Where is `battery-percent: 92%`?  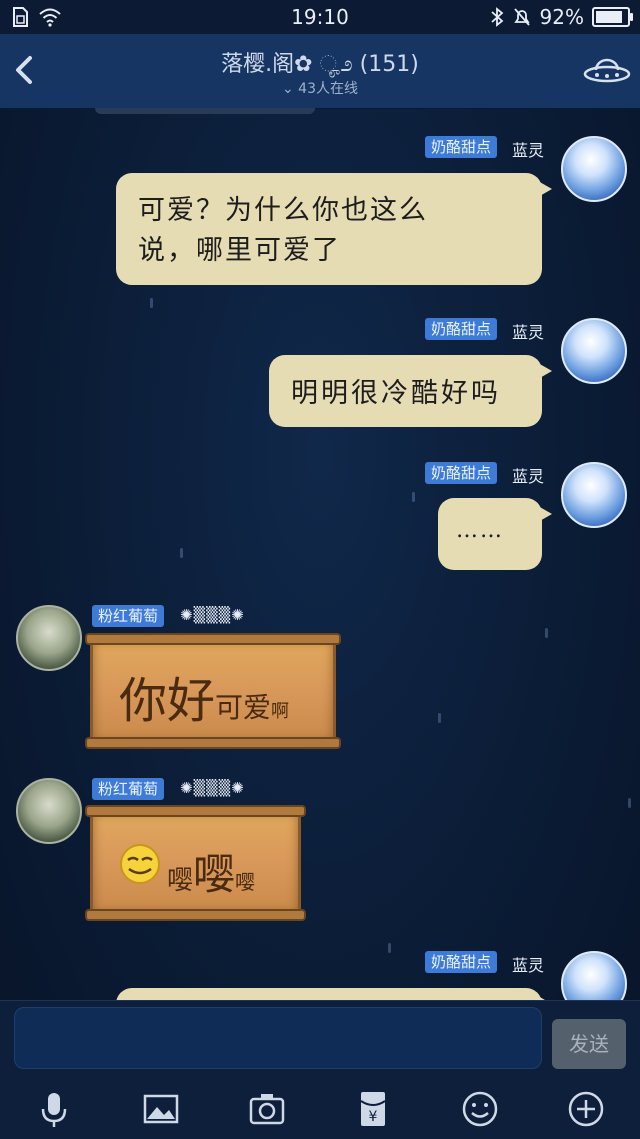
battery-percent: 92% is located at coordinates (561, 17).